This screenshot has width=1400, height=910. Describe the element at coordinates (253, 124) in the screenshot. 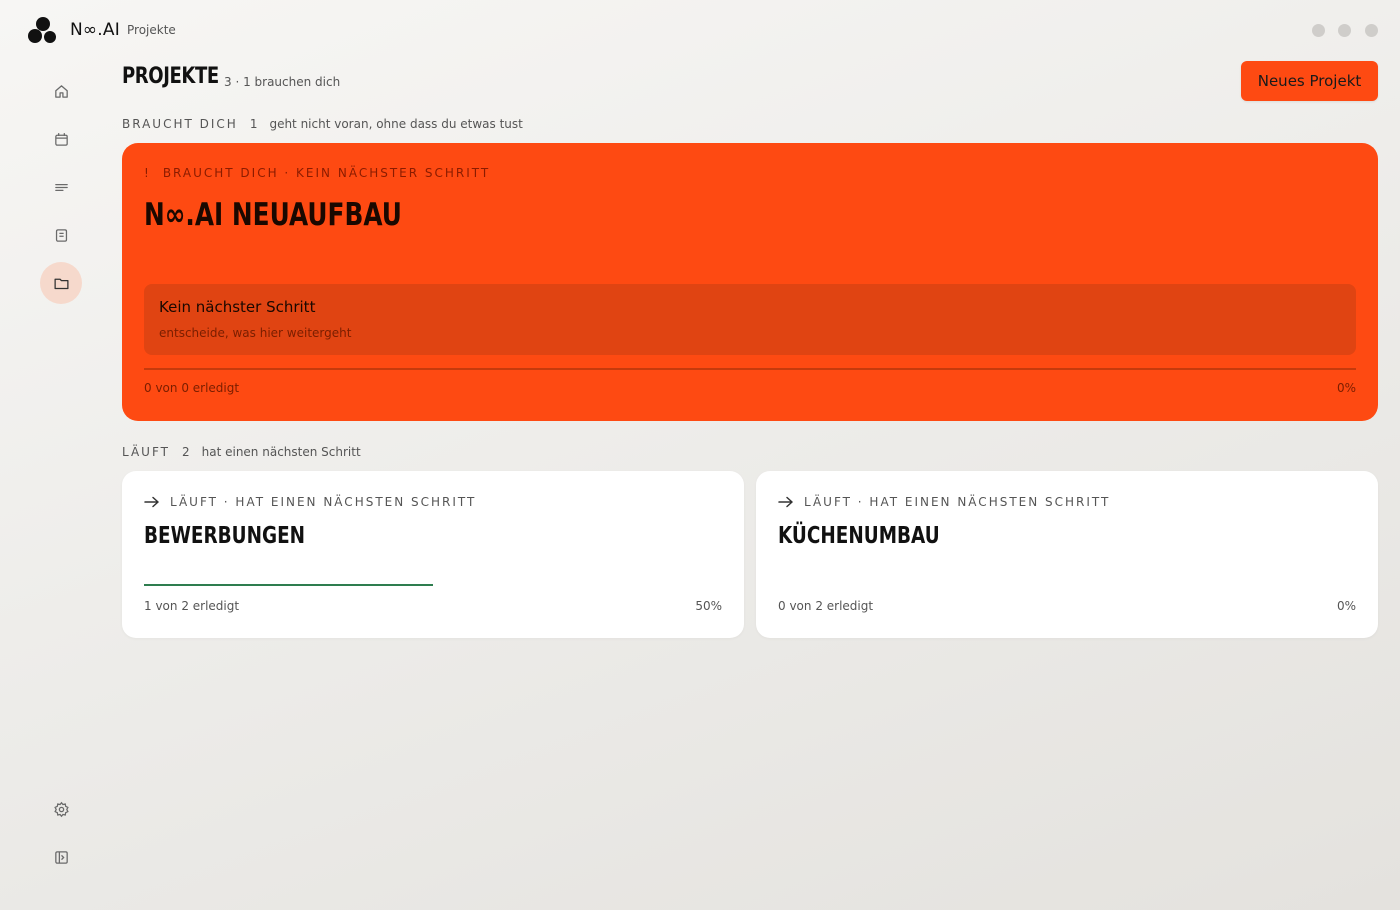

I see `section-count: 1` at that location.